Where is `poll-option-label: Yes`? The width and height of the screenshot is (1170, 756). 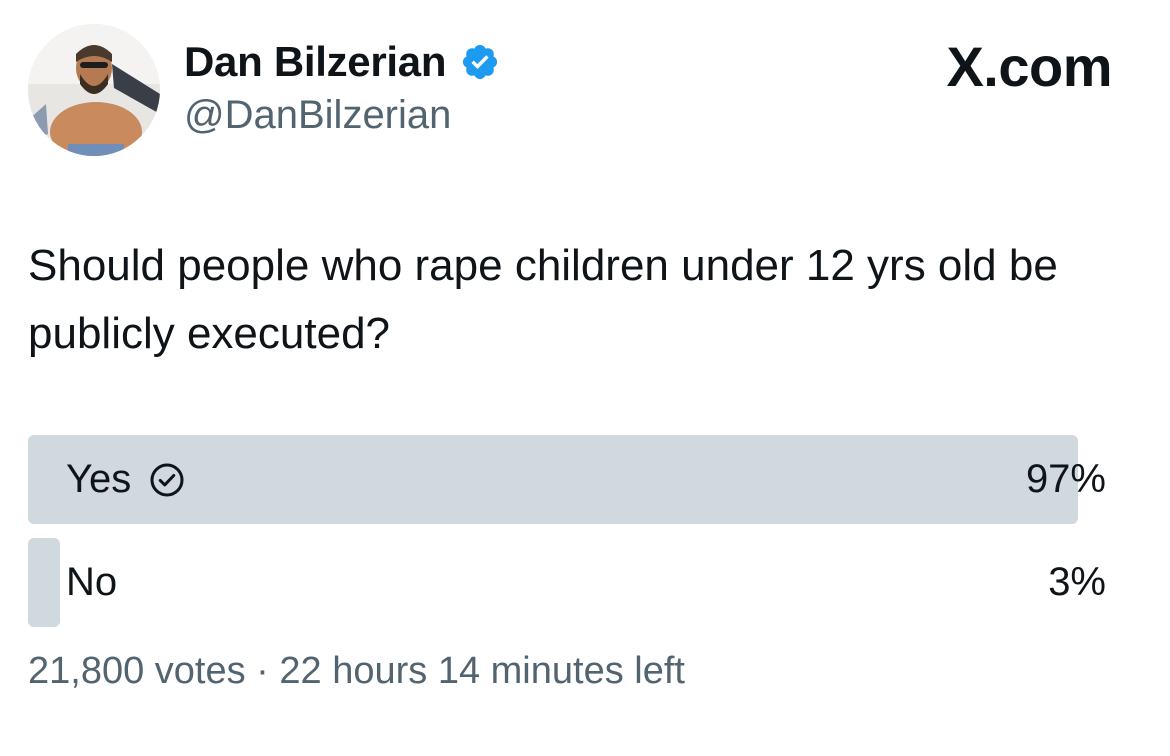
poll-option-label: Yes is located at coordinates (125, 479).